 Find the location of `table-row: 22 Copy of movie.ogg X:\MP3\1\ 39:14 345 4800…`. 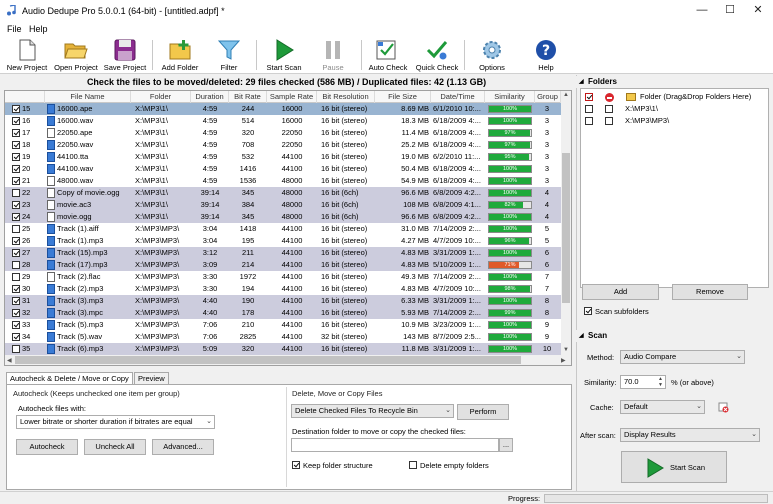

table-row: 22 Copy of movie.ogg X:\MP3\1\ 39:14 345 4800… is located at coordinates (283, 193).